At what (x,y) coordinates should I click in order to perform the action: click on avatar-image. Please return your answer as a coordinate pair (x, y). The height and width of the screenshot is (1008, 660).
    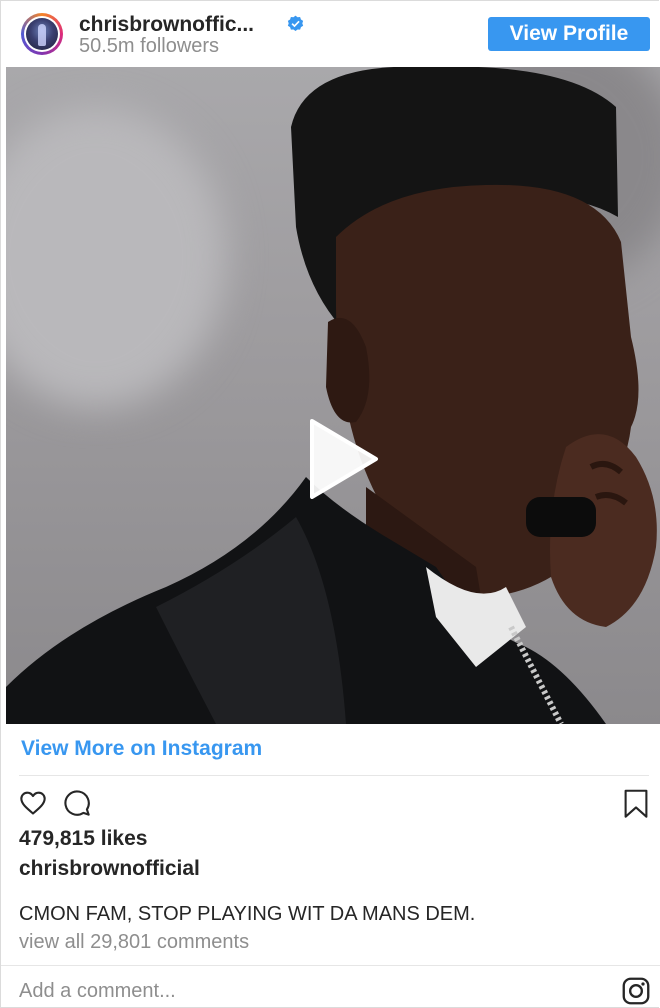
    Looking at the image, I should click on (42, 34).